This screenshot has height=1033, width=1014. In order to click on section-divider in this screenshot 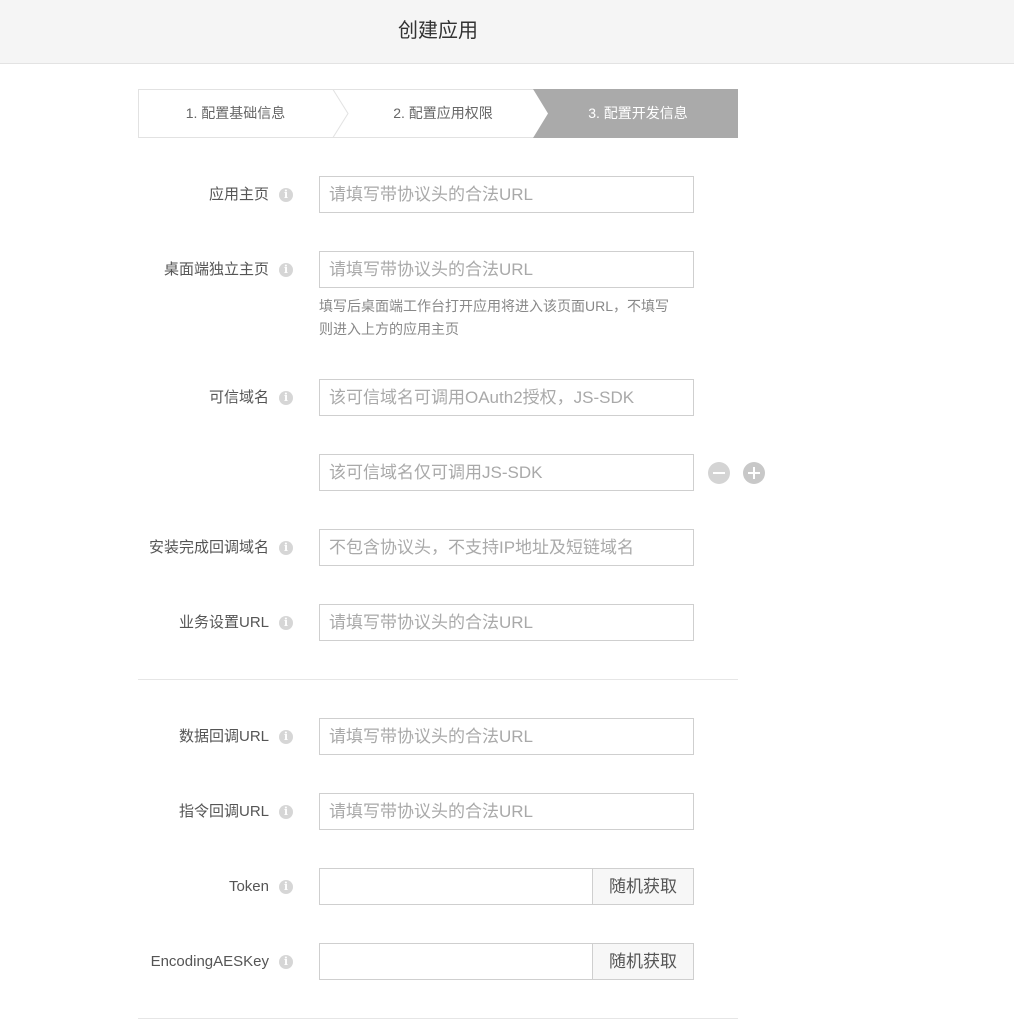, I will do `click(438, 679)`.